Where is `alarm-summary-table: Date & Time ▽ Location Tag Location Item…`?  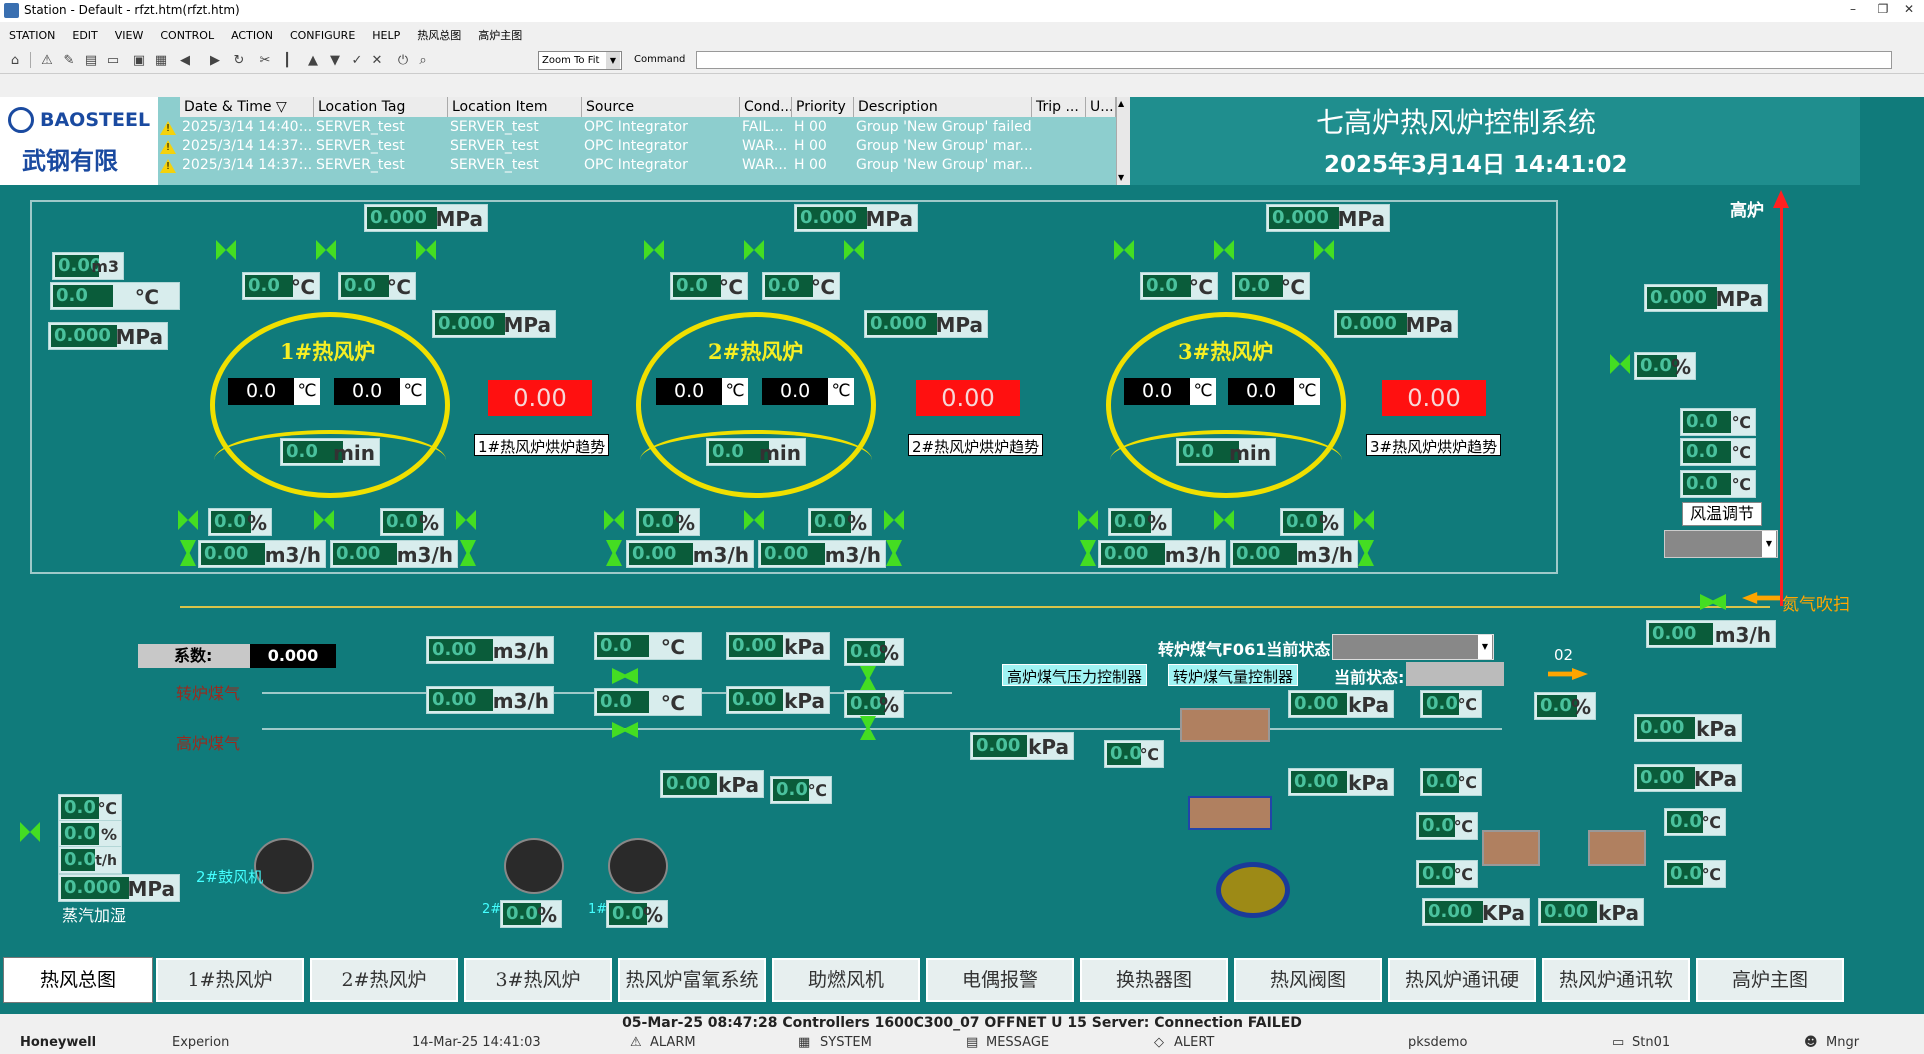
alarm-summary-table: Date & Time ▽ Location Tag Location Item… is located at coordinates (644, 141).